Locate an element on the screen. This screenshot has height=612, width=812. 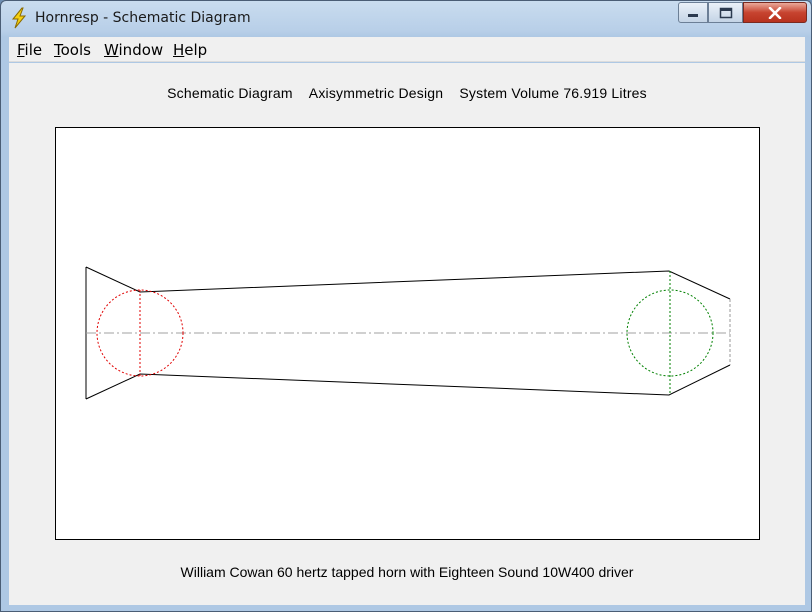
menu-help: Help is located at coordinates (190, 50).